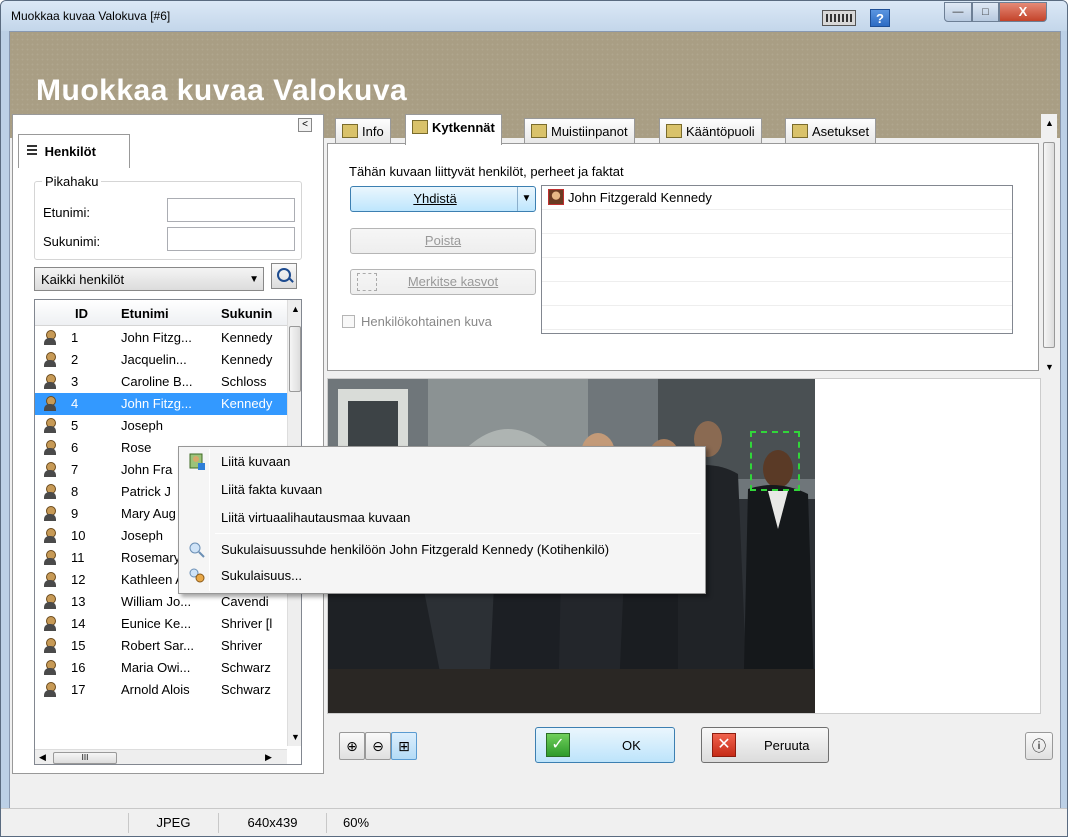 Image resolution: width=1068 pixels, height=837 pixels. I want to click on table-hscroll-thumb: III, so click(85, 758).